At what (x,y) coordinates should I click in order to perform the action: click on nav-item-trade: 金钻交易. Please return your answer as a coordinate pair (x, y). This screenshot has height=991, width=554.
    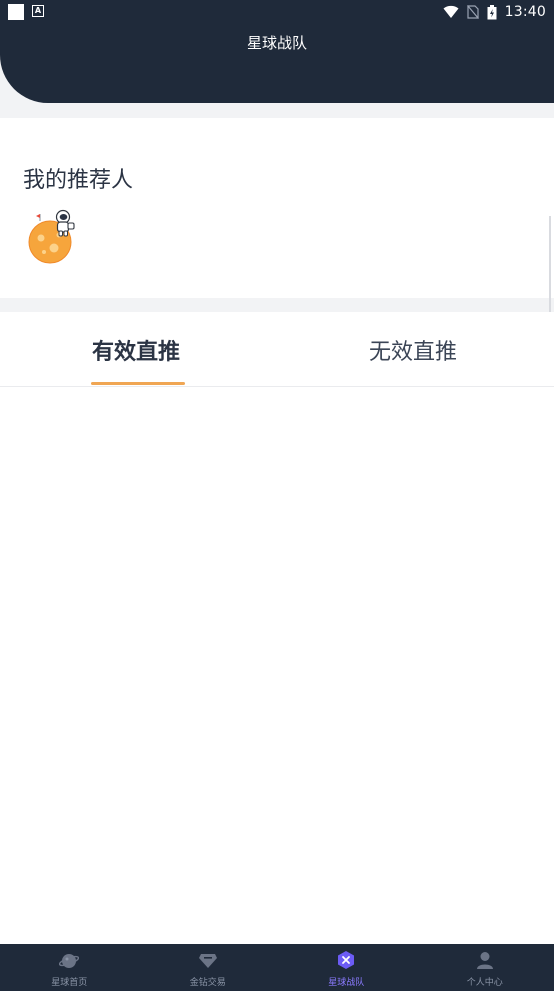
    Looking at the image, I should click on (208, 967).